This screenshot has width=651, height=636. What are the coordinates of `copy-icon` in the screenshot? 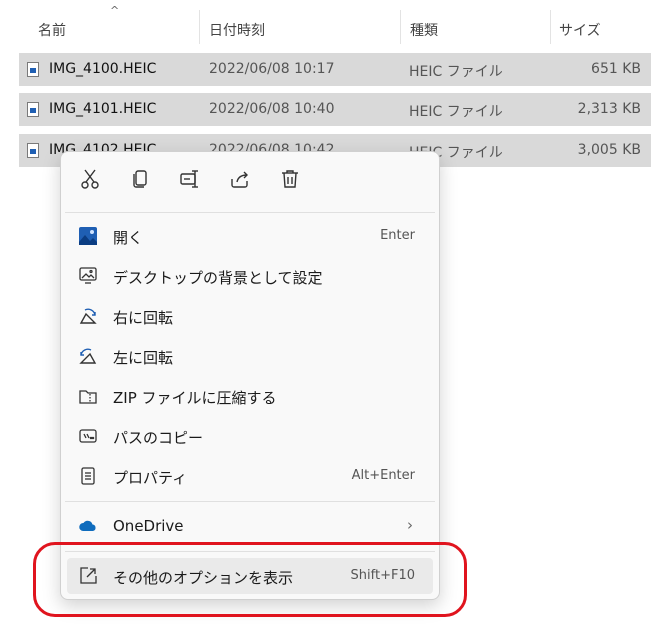 It's located at (140, 179).